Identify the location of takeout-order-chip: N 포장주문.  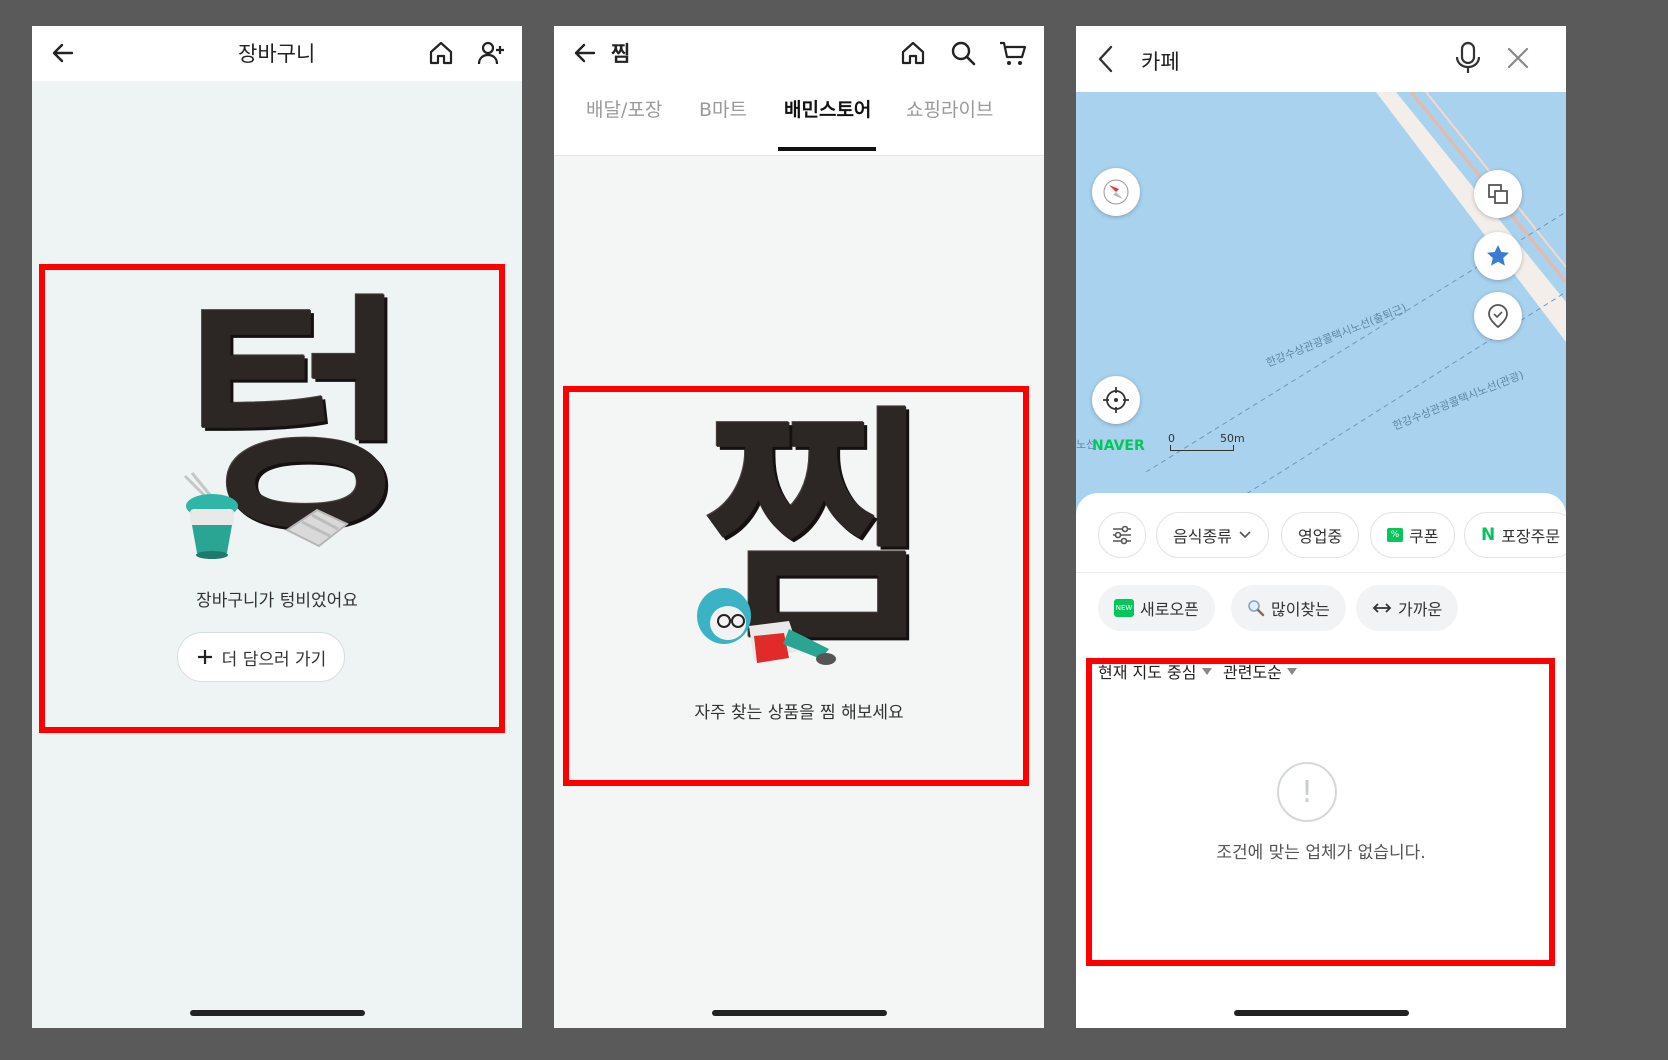
(1515, 535).